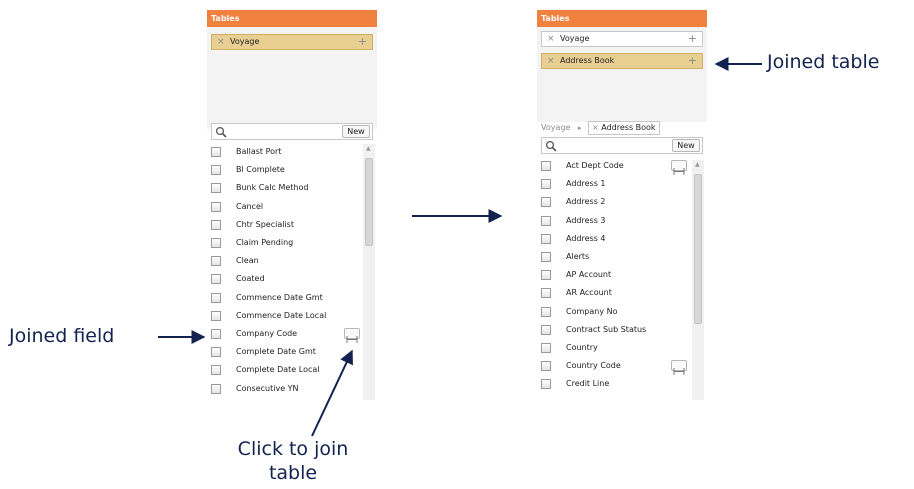 This screenshot has width=914, height=489. What do you see at coordinates (293, 449) in the screenshot?
I see `click-to-join-line-1: Click to join` at bounding box center [293, 449].